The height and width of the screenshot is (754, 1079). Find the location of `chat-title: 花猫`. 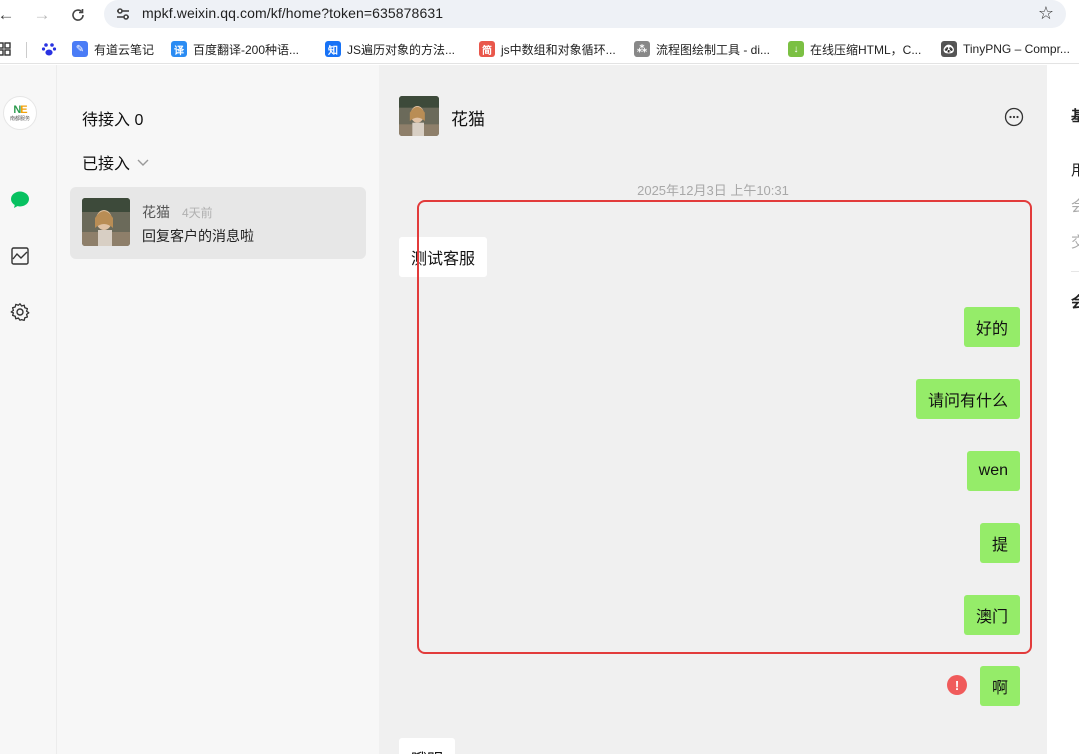

chat-title: 花猫 is located at coordinates (468, 119).